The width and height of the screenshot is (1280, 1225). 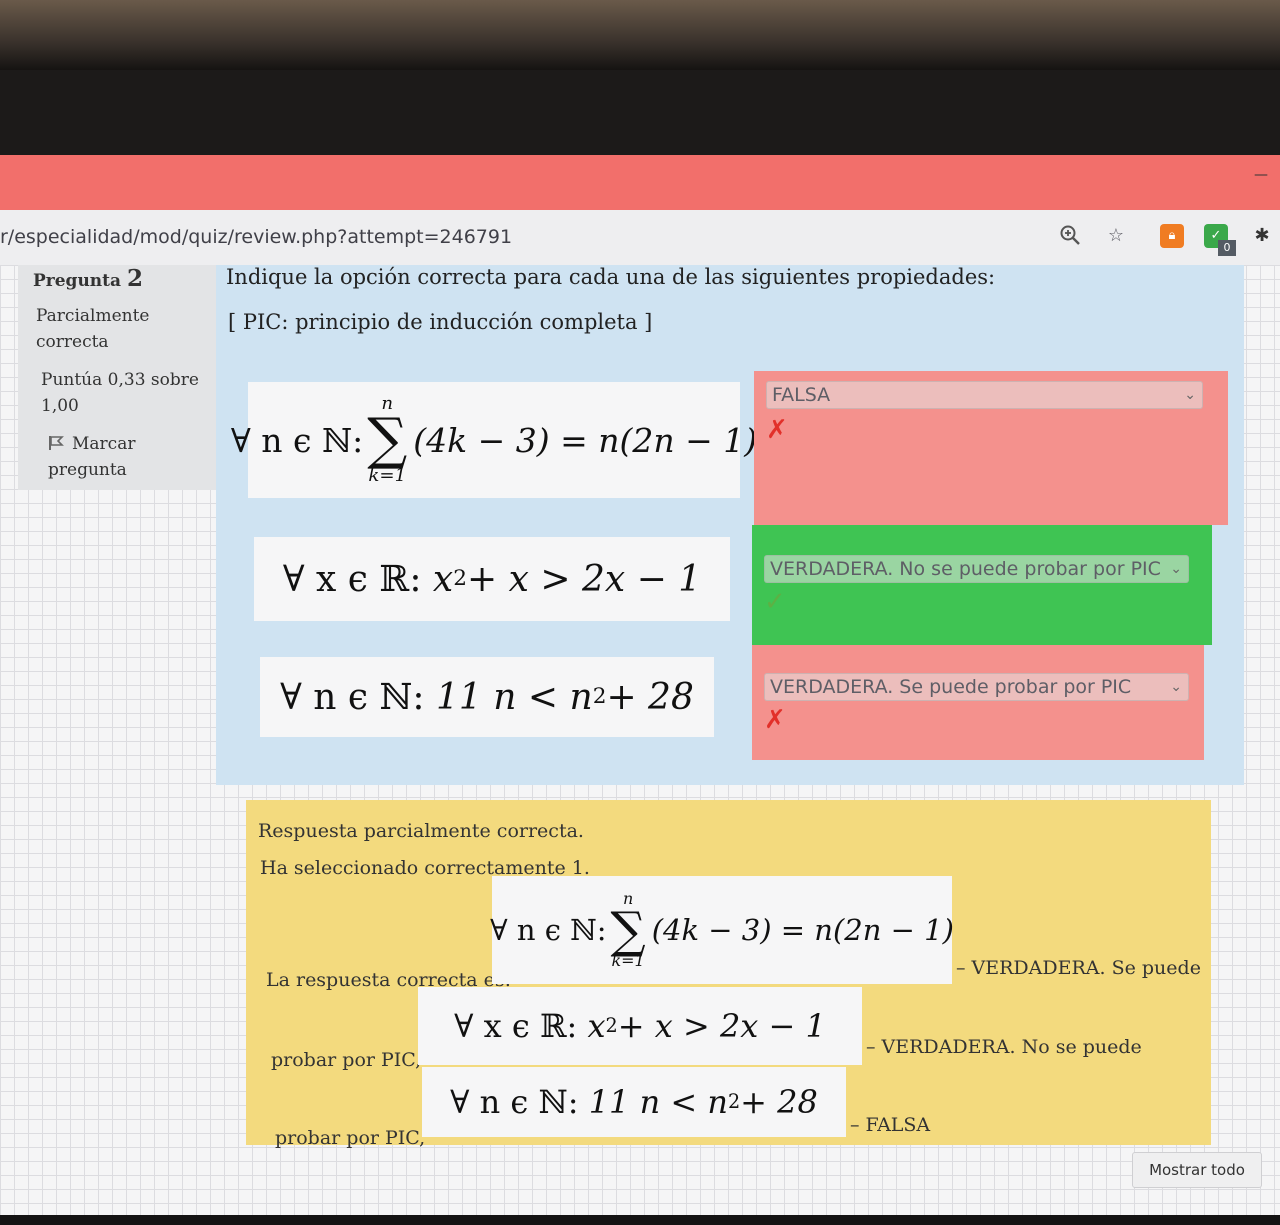 What do you see at coordinates (775, 602) in the screenshot?
I see `check-icon: ✓` at bounding box center [775, 602].